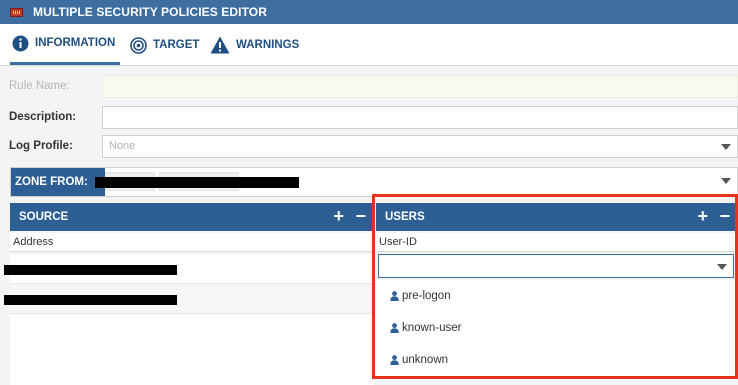 This screenshot has width=738, height=385. I want to click on dropdown-option-pre-logon: pre-logon, so click(420, 296).